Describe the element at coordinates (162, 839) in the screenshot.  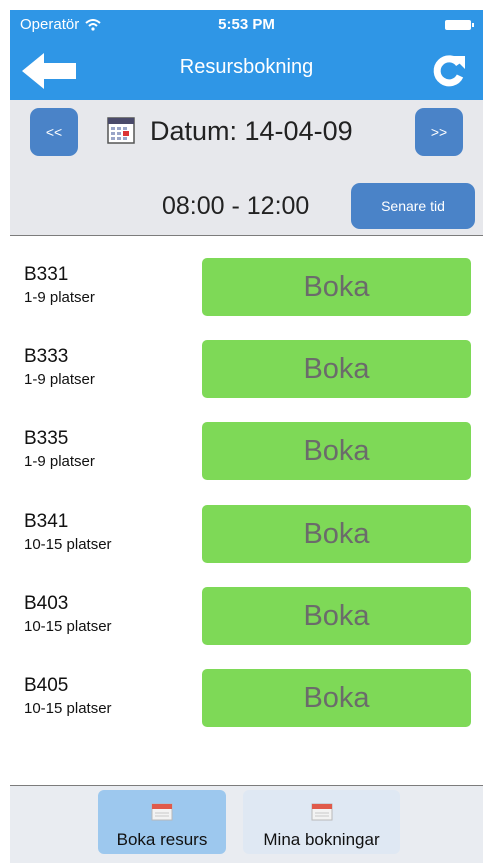
I see `tab-label: Boka resurs` at that location.